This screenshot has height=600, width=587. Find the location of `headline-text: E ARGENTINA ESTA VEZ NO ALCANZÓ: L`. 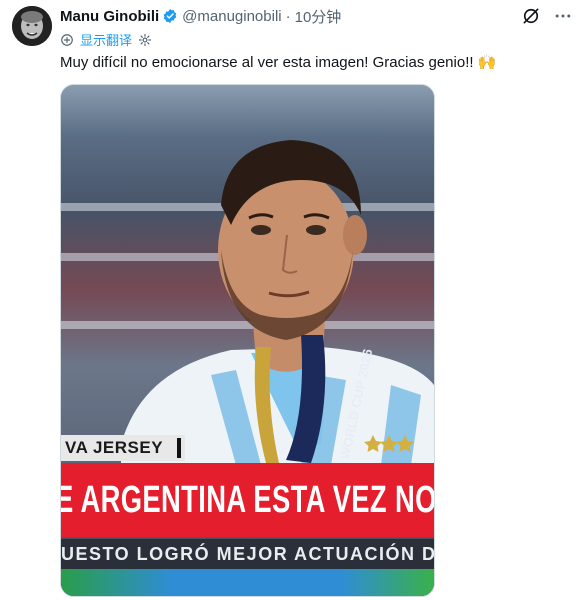

headline-text: E ARGENTINA ESTA VEZ NO ALCANZÓ: L is located at coordinates (247, 499).